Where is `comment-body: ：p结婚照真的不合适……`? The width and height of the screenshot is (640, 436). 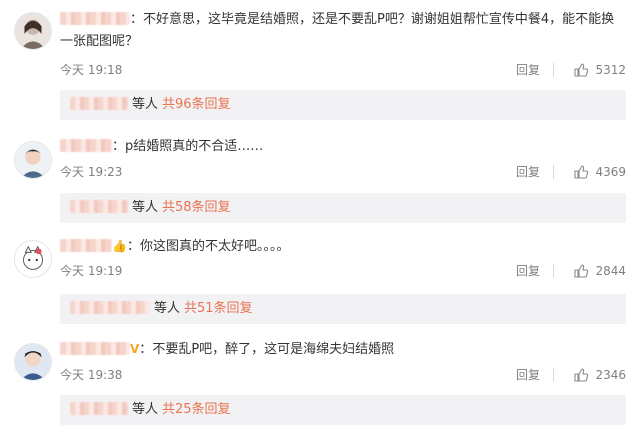
comment-body: ：p结婚照真的不合适…… is located at coordinates (343, 147).